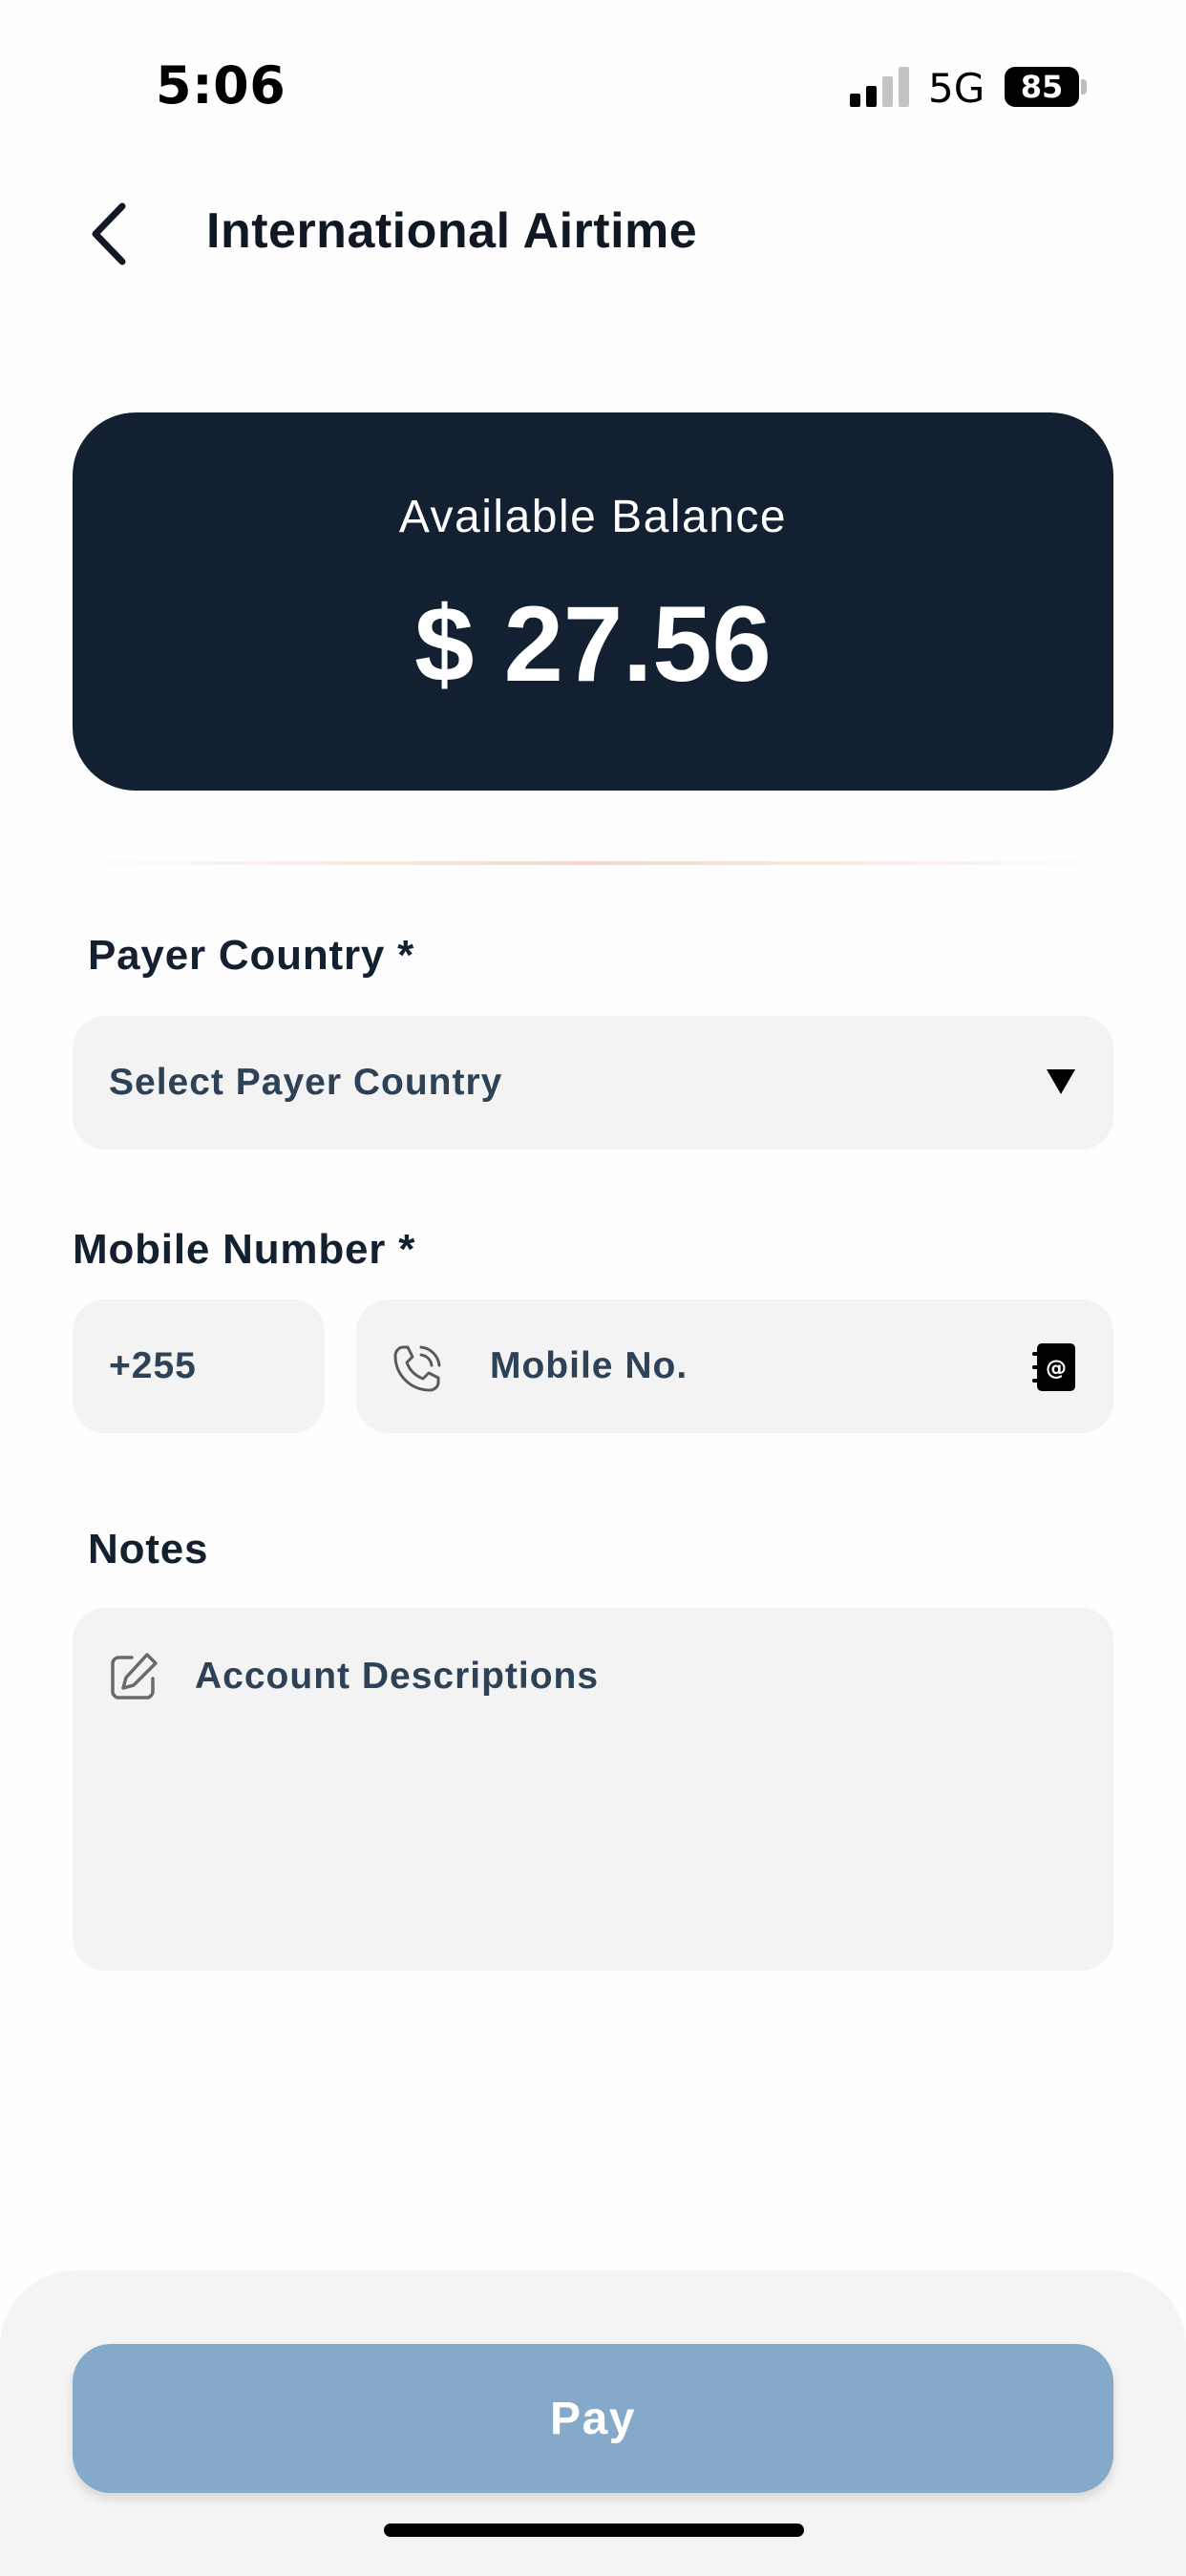 The width and height of the screenshot is (1186, 2576). Describe the element at coordinates (221, 85) in the screenshot. I see `status-time: 5:06` at that location.